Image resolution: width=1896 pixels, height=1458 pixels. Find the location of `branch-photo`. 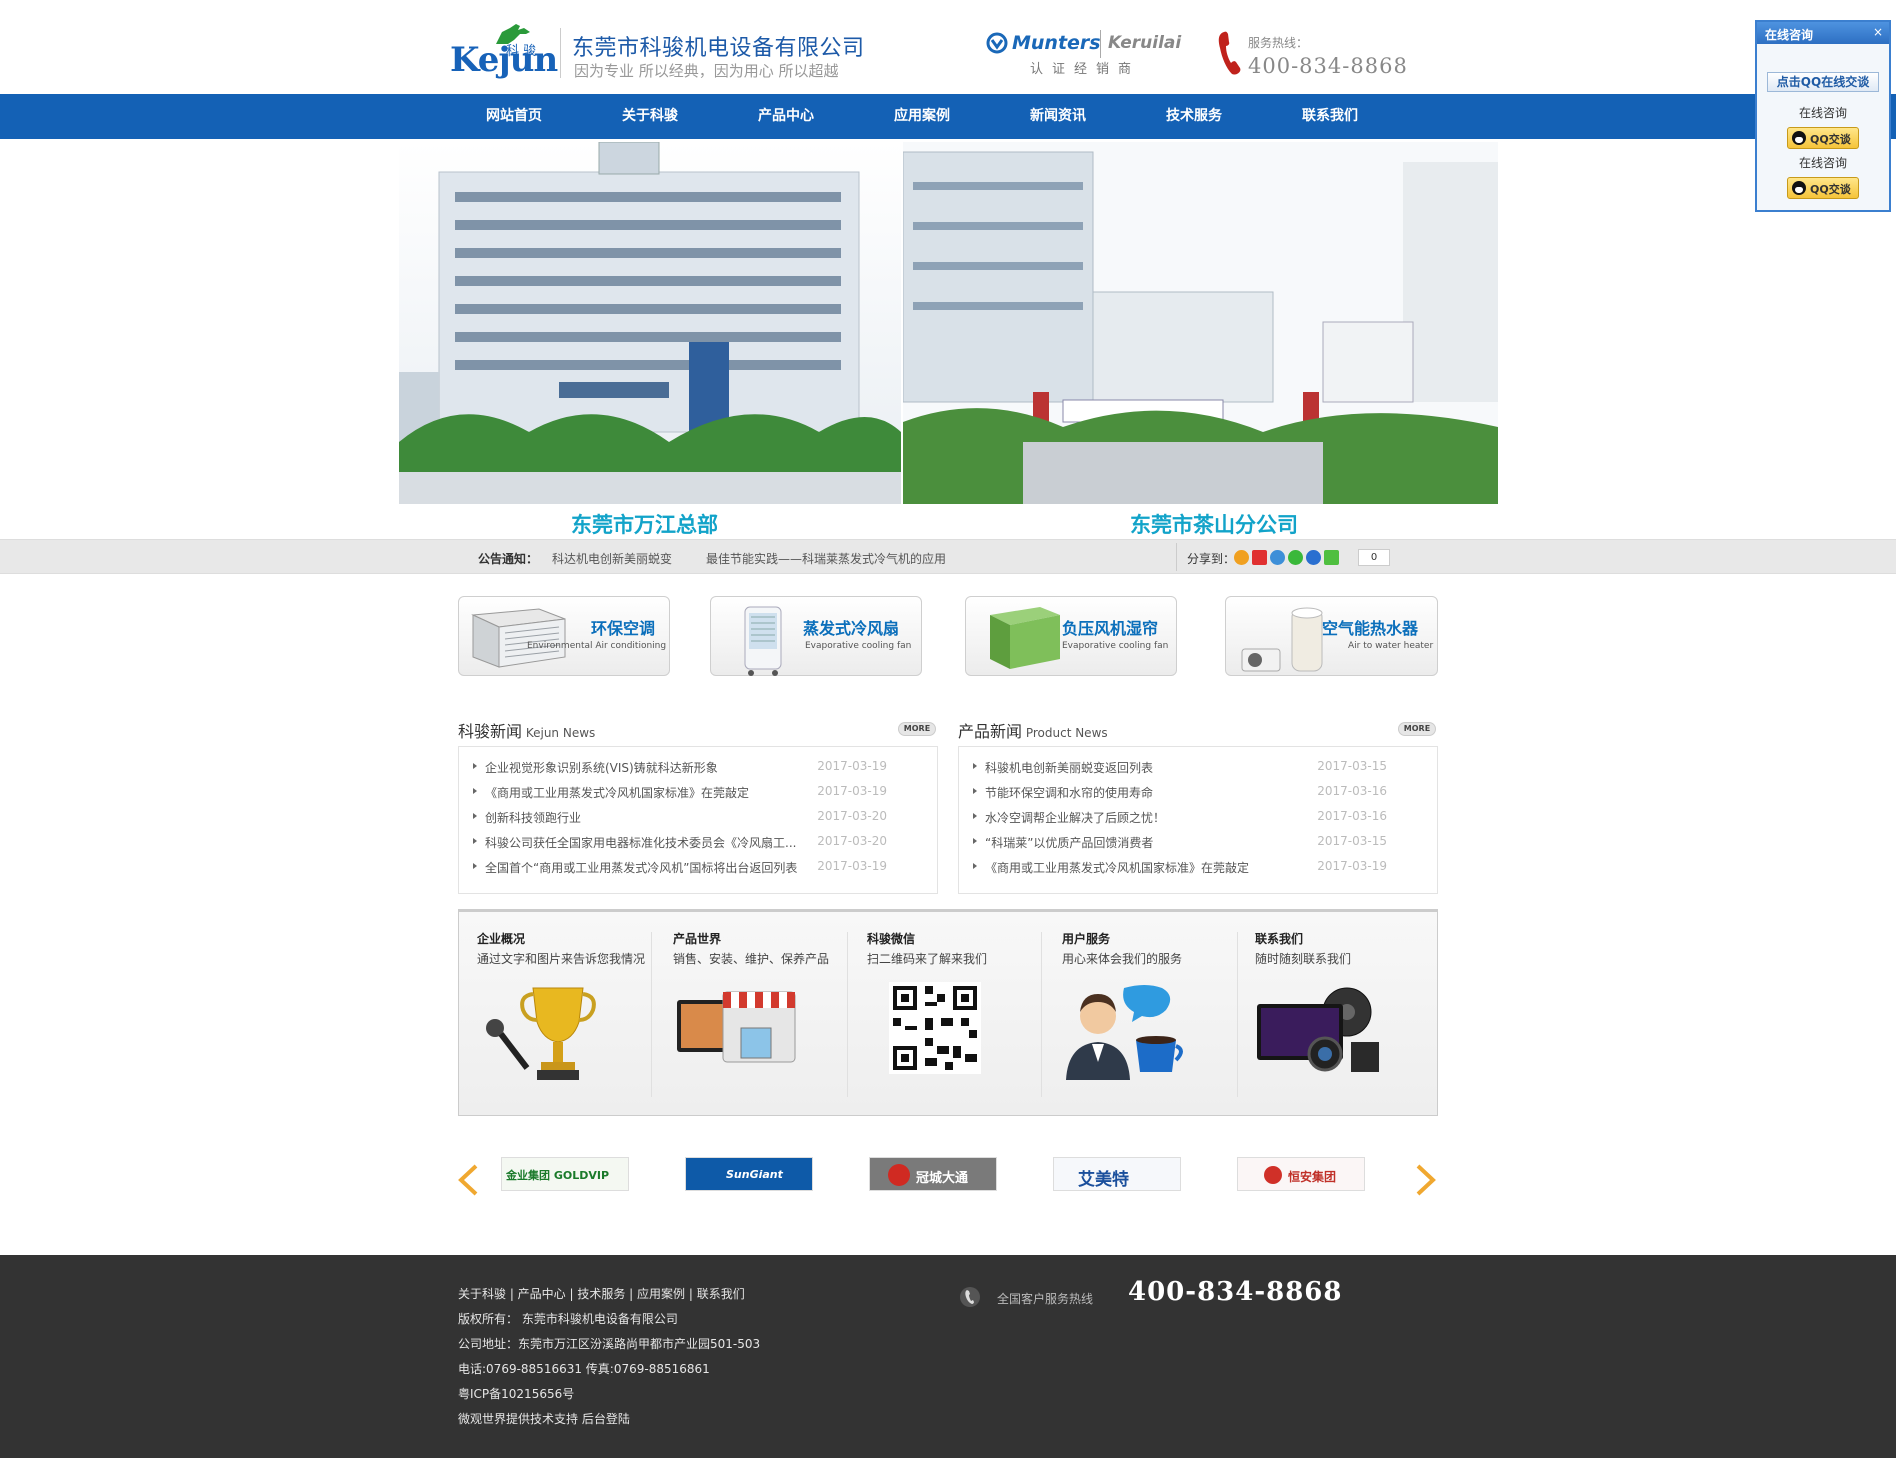

branch-photo is located at coordinates (1200, 323).